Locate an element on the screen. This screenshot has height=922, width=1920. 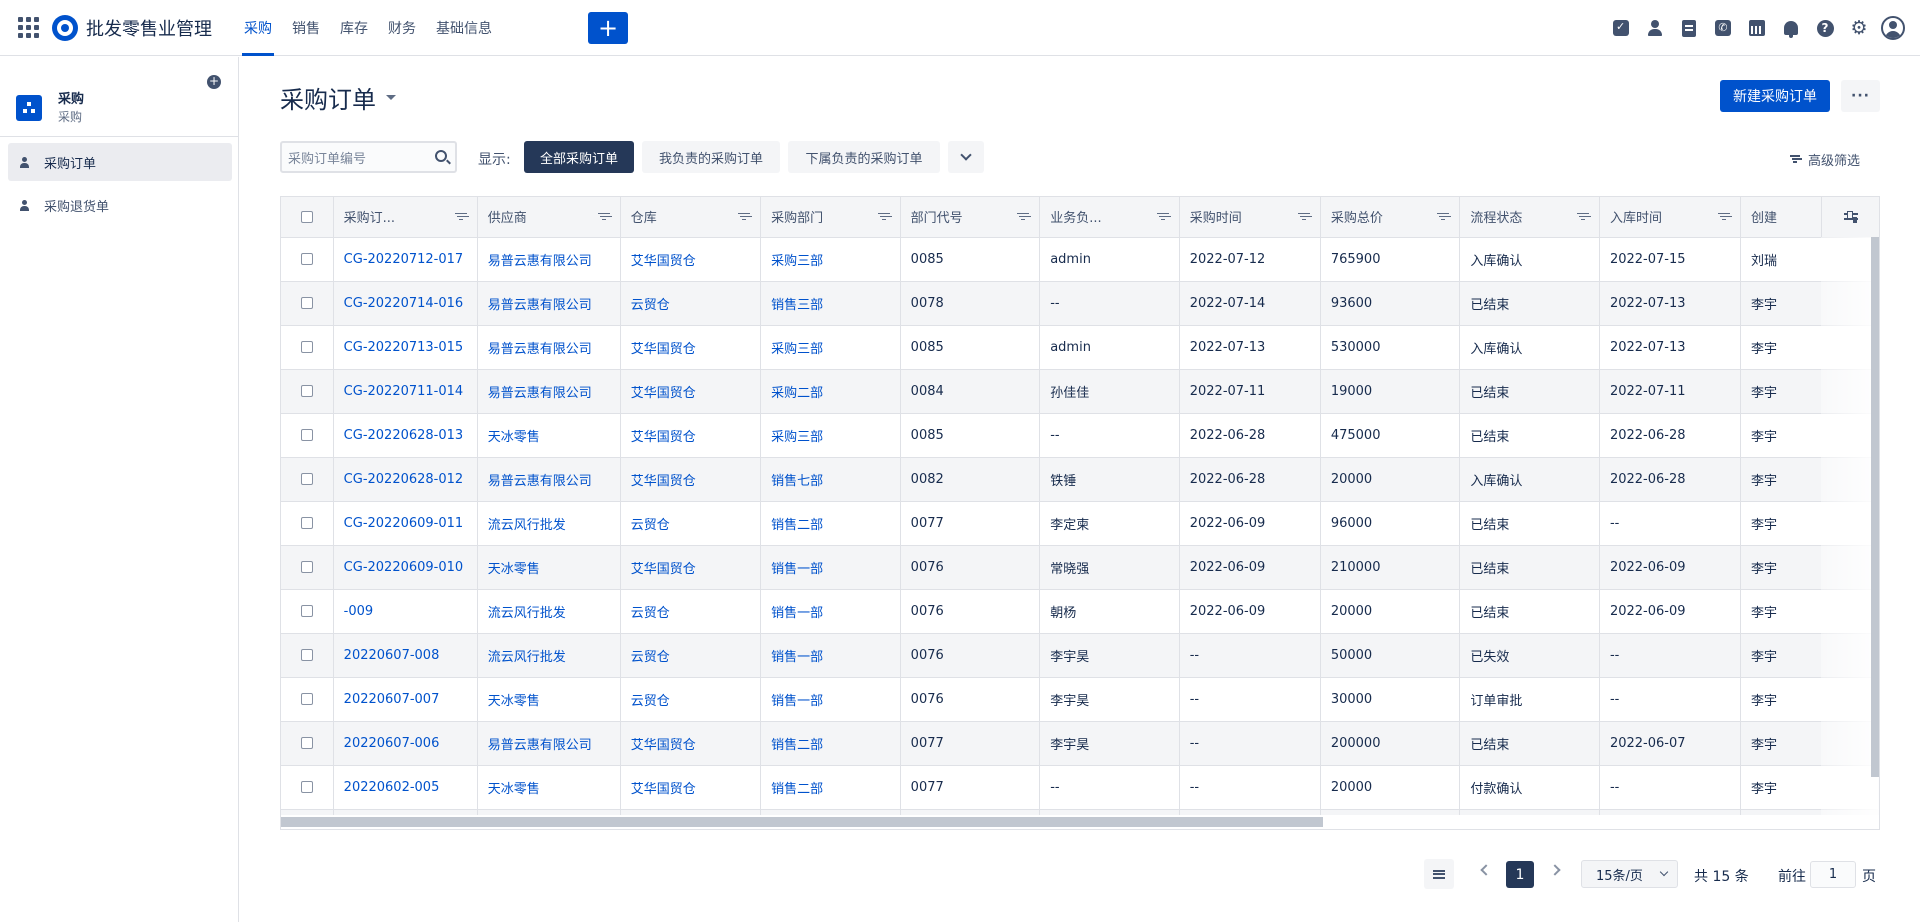
contacts-icon is located at coordinates (1655, 28).